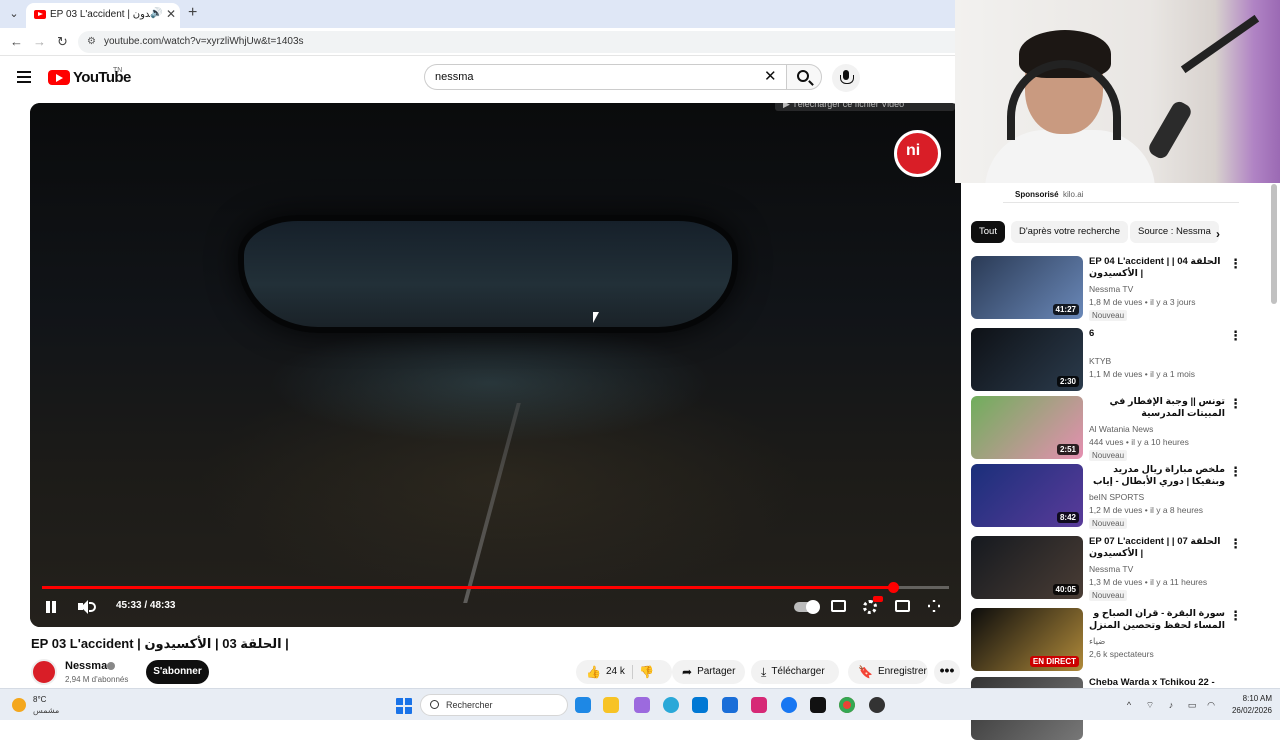 The height and width of the screenshot is (741, 1280). What do you see at coordinates (1027, 359) in the screenshot?
I see `recommendation-thumbnail: 2:30` at bounding box center [1027, 359].